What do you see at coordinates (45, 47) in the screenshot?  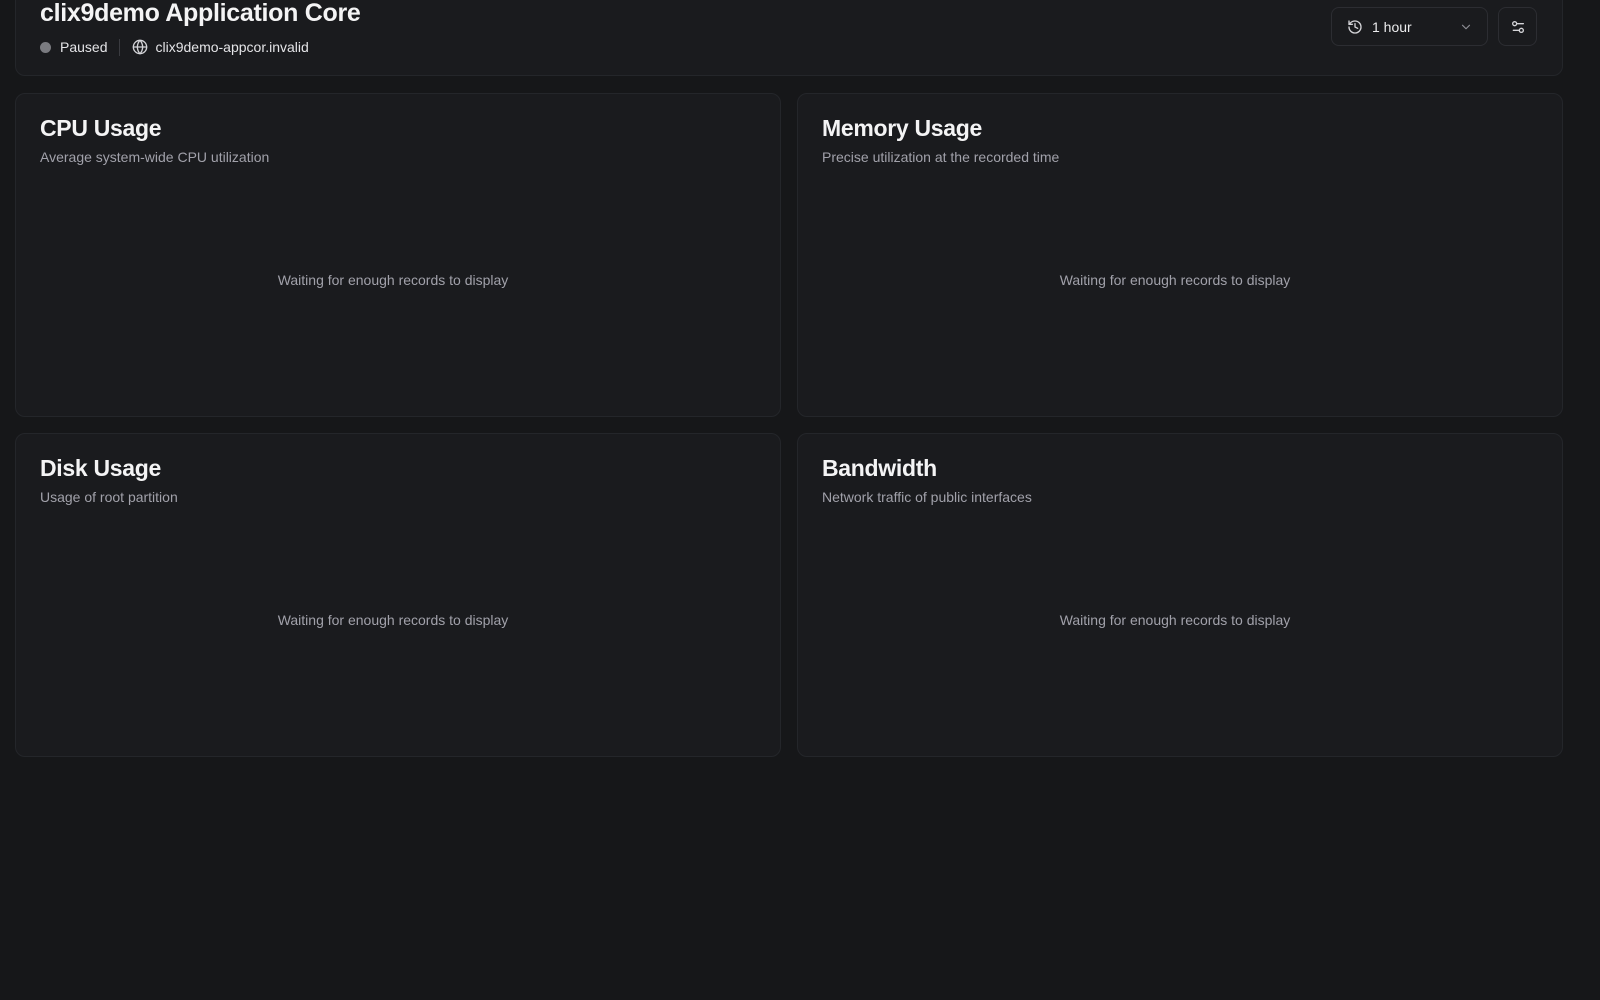 I see `status-dot-icon` at bounding box center [45, 47].